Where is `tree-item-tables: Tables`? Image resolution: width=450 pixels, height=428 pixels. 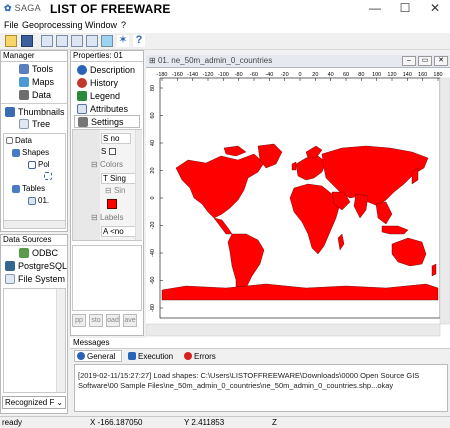
tree-item-tables: Tables is located at coordinates (28, 188).